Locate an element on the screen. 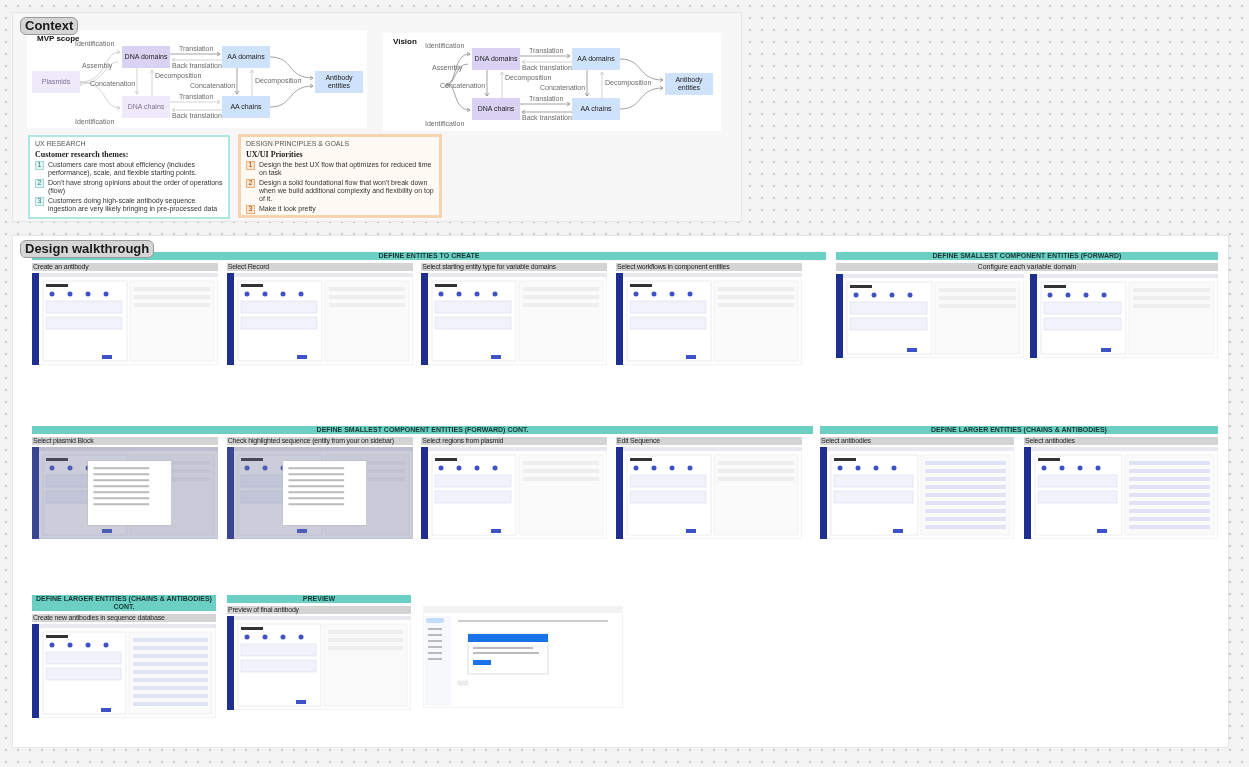  frame-title: Context is located at coordinates (49, 26).